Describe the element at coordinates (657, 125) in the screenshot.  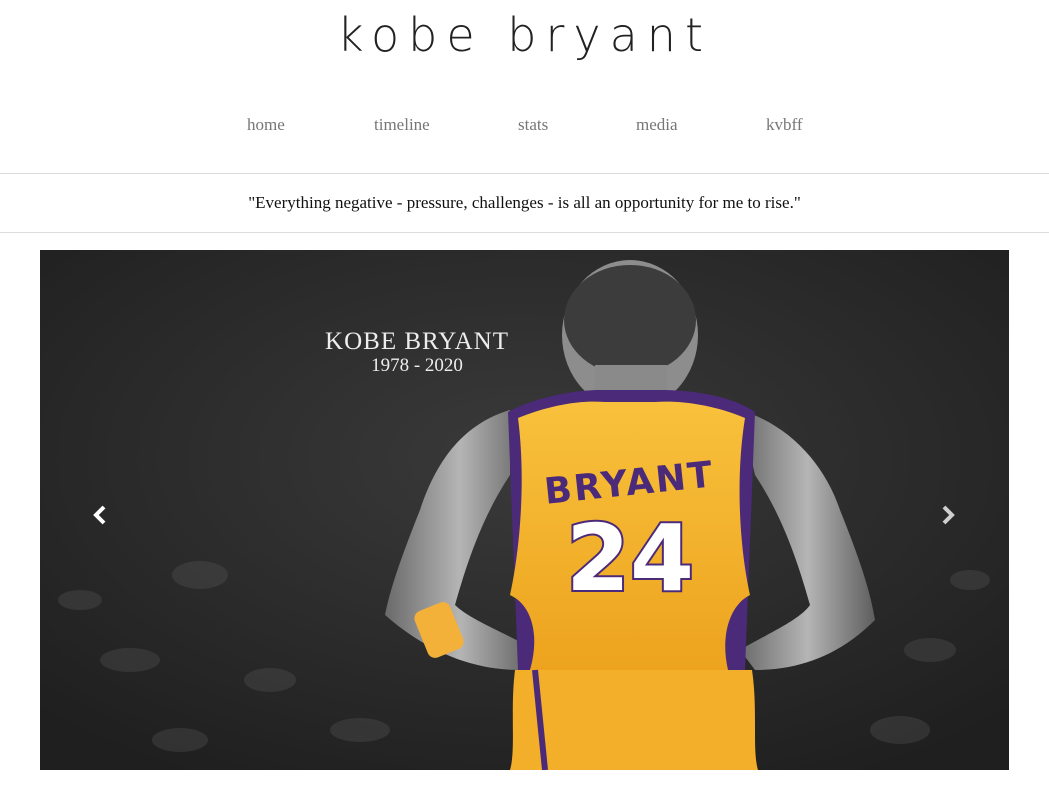
I see `nav-item-media: media` at that location.